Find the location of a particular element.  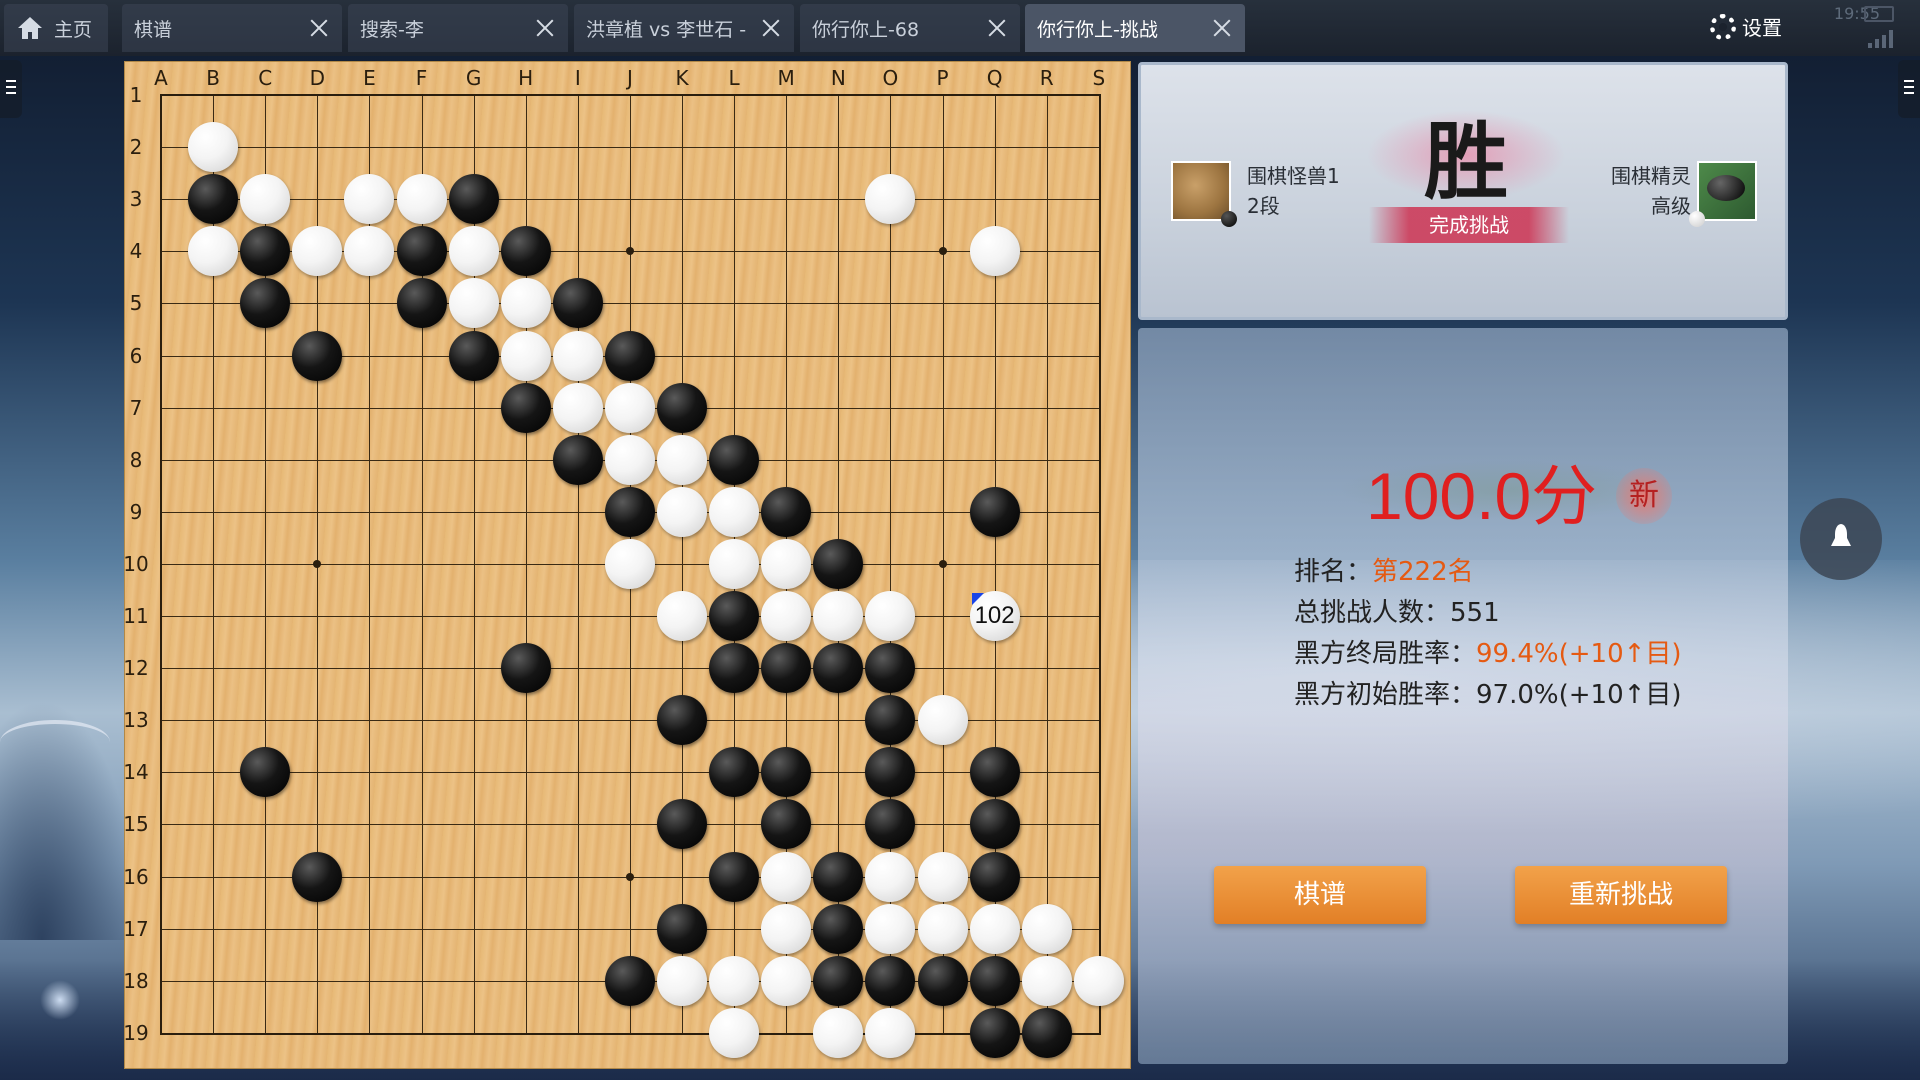

tab-home: 主页 is located at coordinates (56, 28).